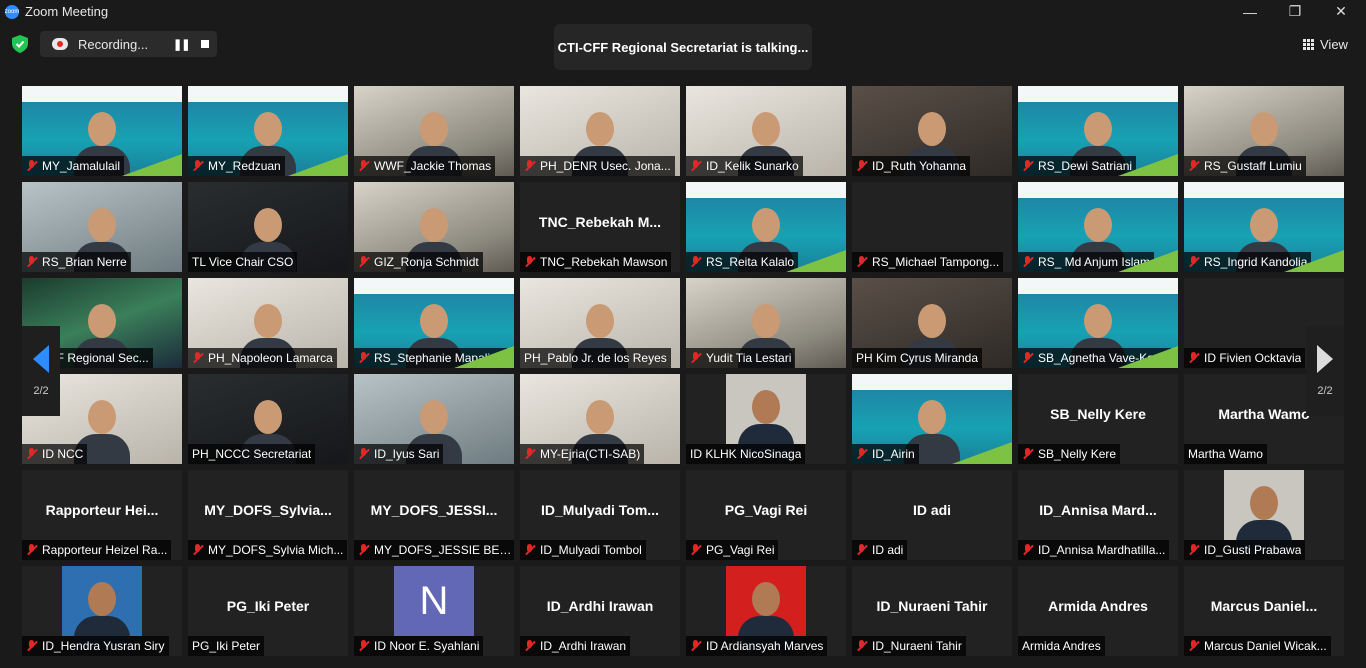 Image resolution: width=1366 pixels, height=668 pixels. Describe the element at coordinates (426, 262) in the screenshot. I see `participant-name: GIZ_Ronja Schmidt` at that location.